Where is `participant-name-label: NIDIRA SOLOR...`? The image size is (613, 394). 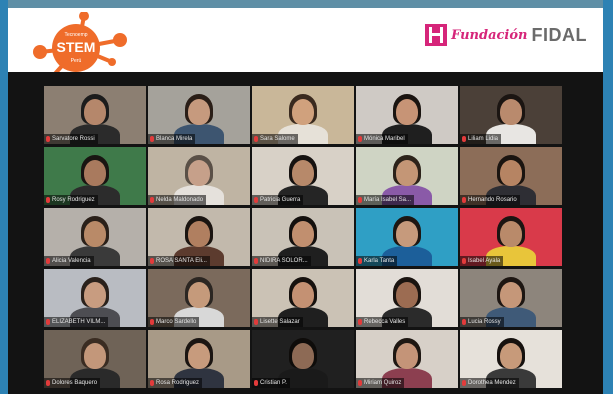
participant-name-label: NIDIRA SOLOR... is located at coordinates (281, 261).